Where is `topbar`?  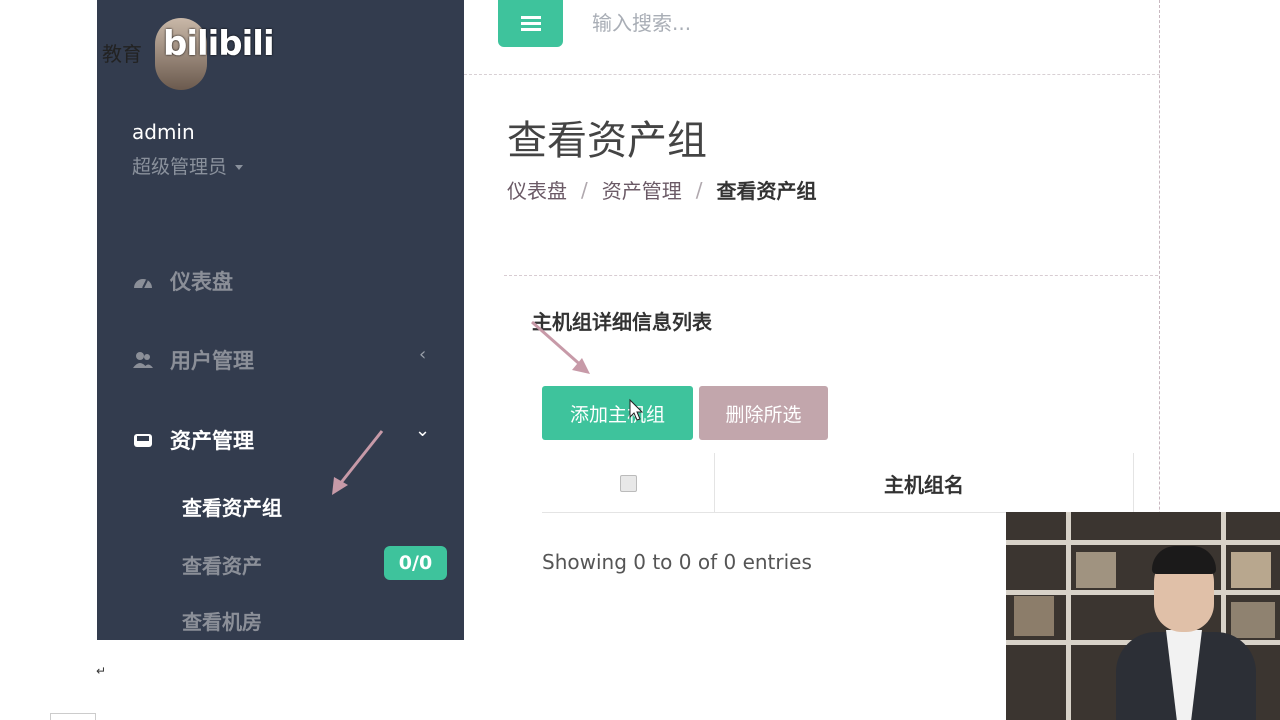
topbar is located at coordinates (812, 37).